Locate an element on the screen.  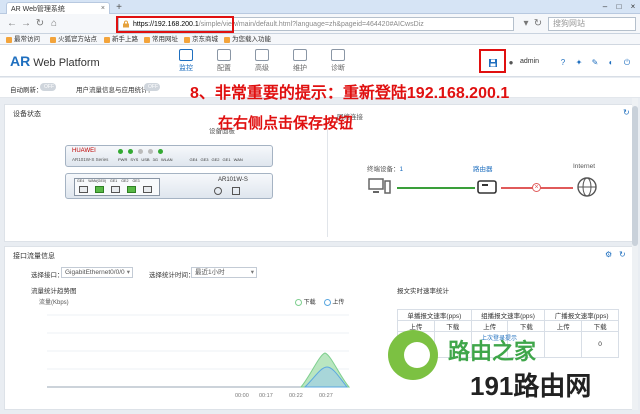
dropdown-icon: ▾ is located at coordinates (526, 24).